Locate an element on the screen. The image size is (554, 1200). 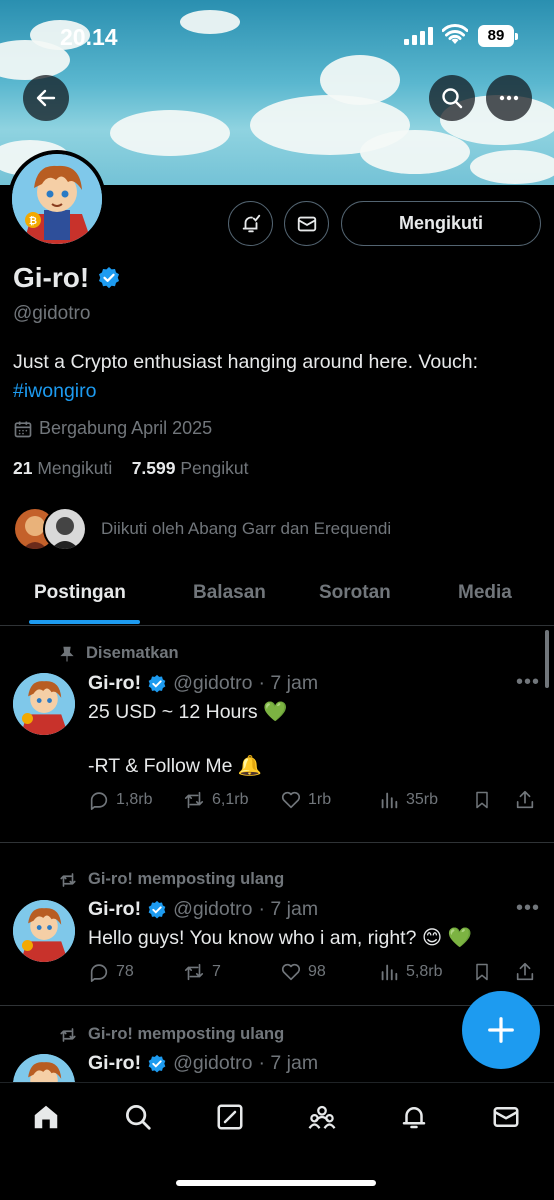
joined-date: Bergabung April 2025 is located at coordinates (112, 428).